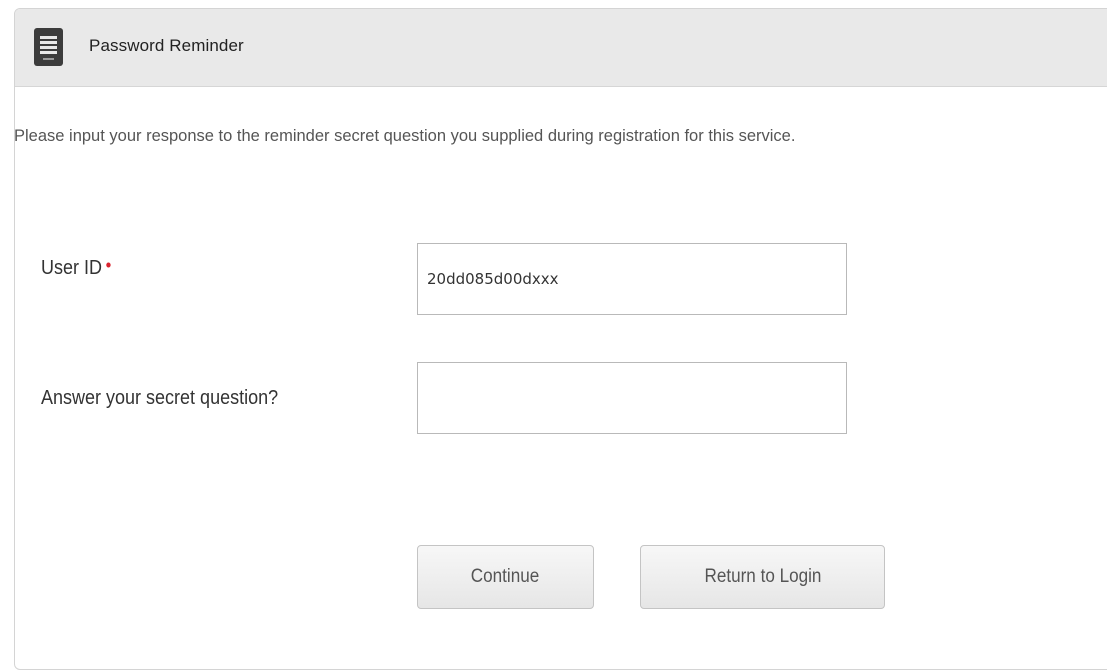 This screenshot has height=670, width=1107. I want to click on user-id-label: User ID •, so click(76, 267).